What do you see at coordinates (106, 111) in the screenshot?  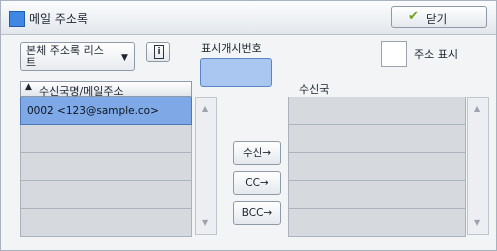 I see `list-item: 0002 <123@sample.co>` at bounding box center [106, 111].